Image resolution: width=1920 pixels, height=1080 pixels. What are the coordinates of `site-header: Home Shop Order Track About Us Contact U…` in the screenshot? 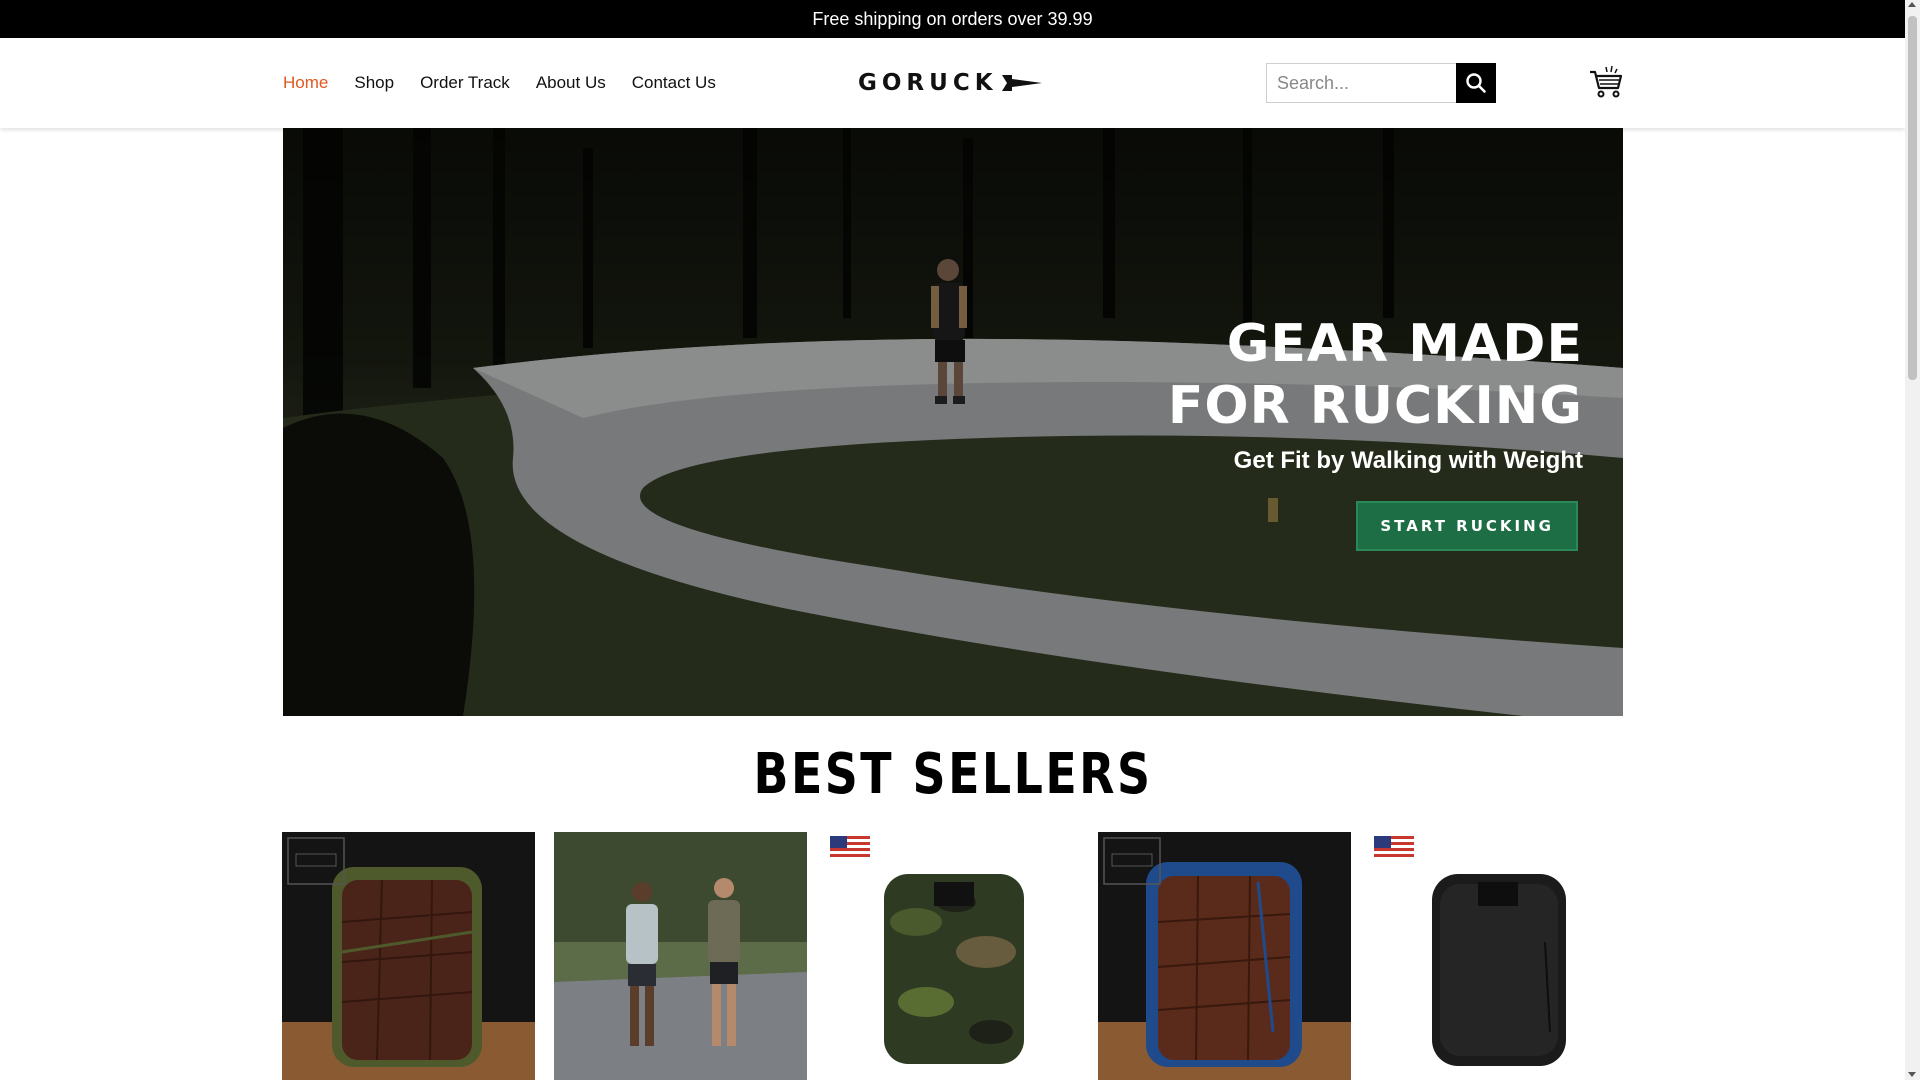 It's located at (952, 83).